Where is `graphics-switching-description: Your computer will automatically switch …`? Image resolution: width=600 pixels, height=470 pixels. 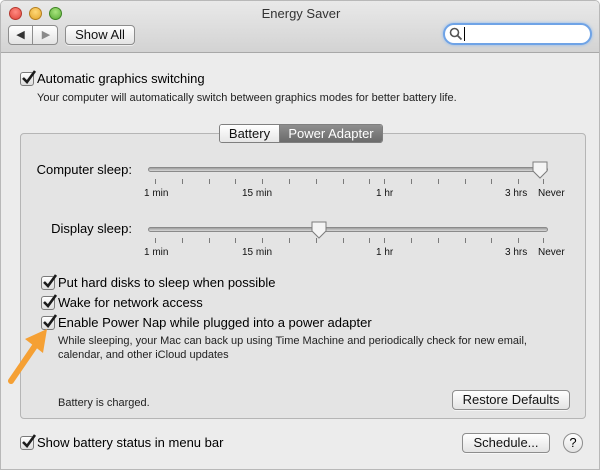 graphics-switching-description: Your computer will automatically switch … is located at coordinates (247, 98).